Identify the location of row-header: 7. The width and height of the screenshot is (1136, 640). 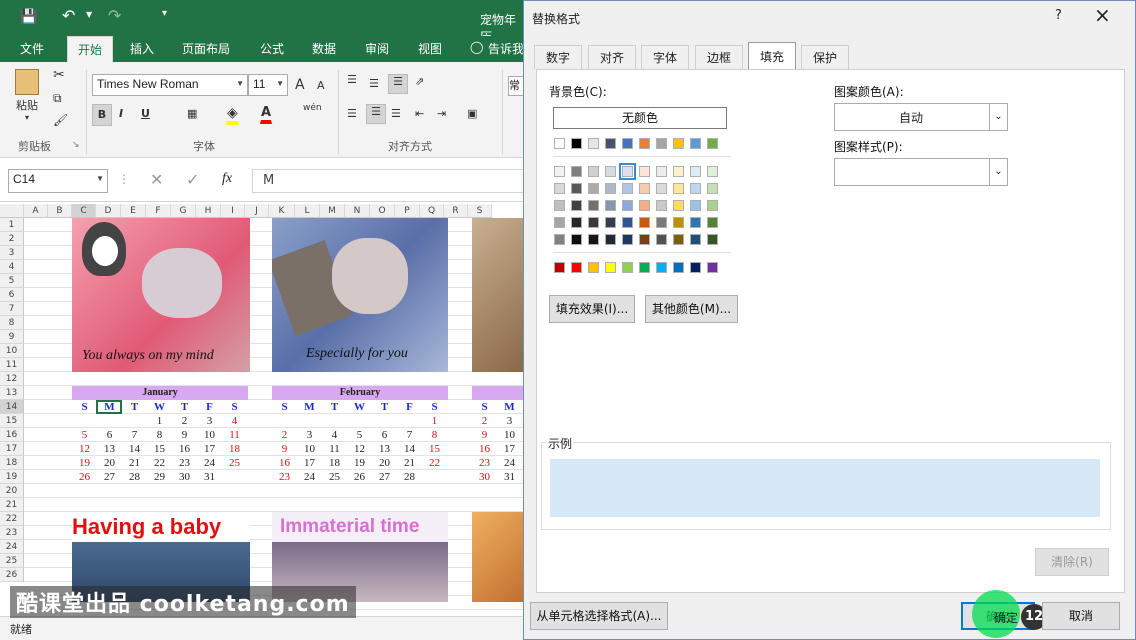
(12, 309).